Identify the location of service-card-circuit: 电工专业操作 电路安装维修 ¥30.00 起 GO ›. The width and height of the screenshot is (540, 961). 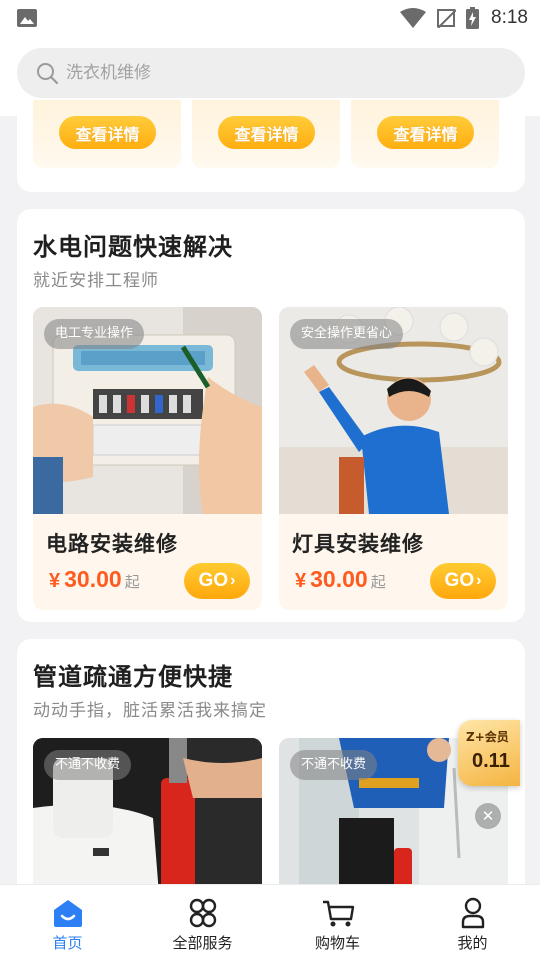
(147, 458).